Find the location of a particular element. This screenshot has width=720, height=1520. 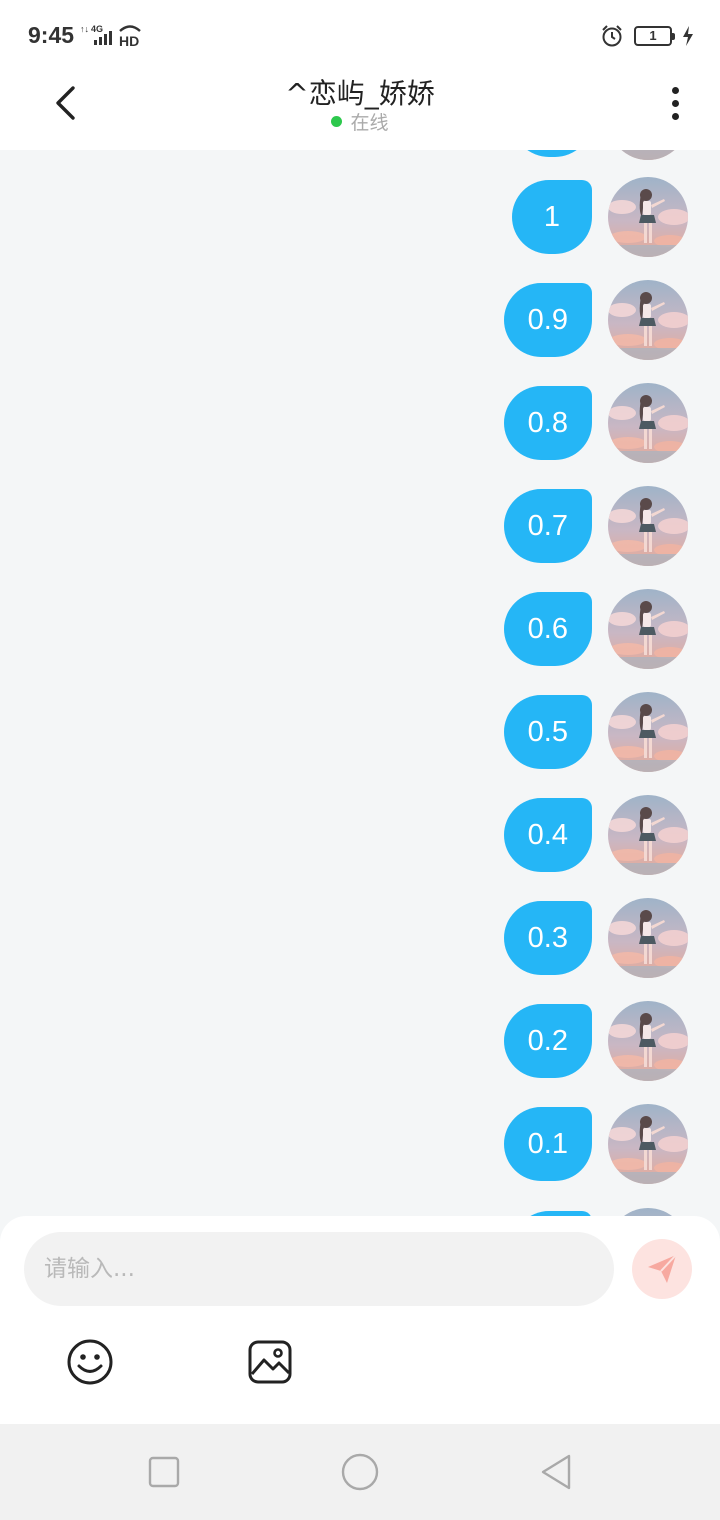

circle-icon is located at coordinates (360, 1472).